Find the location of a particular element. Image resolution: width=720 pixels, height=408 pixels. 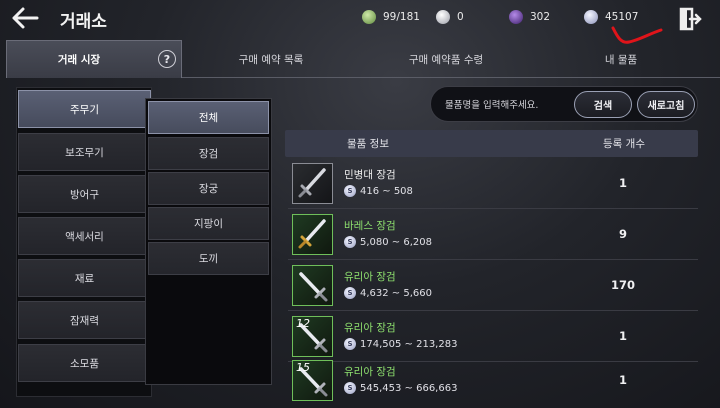

column-listing-count: 등록 개수 is located at coordinates (624, 144).